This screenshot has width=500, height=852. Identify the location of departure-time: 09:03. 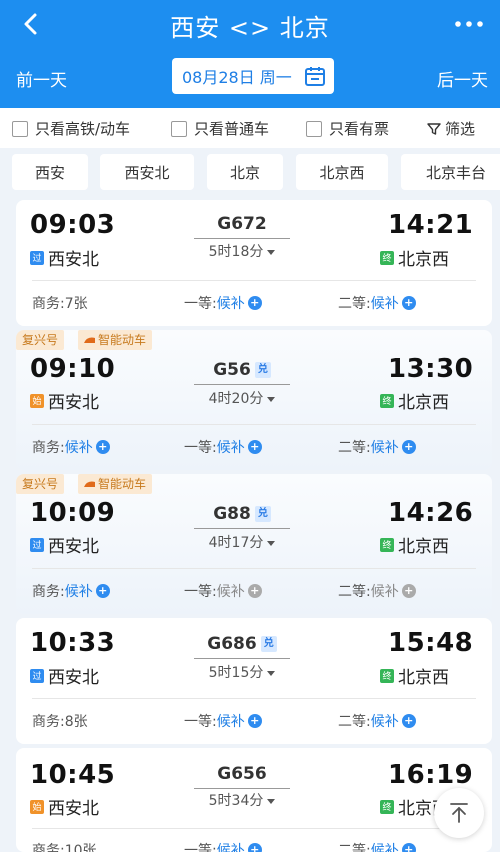
(73, 225).